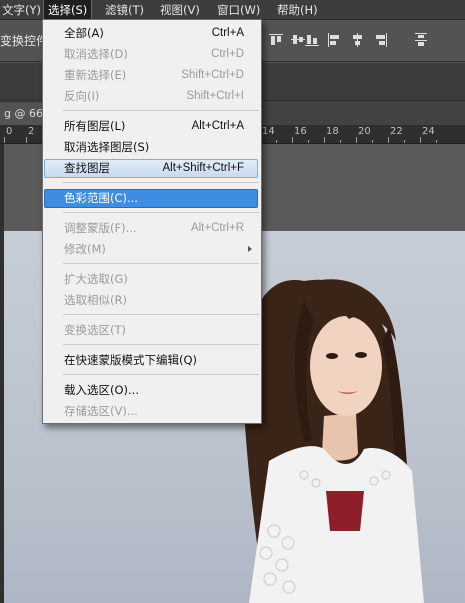 The height and width of the screenshot is (603, 465). I want to click on menu-item-label: 取消选择图层(S), so click(107, 147).